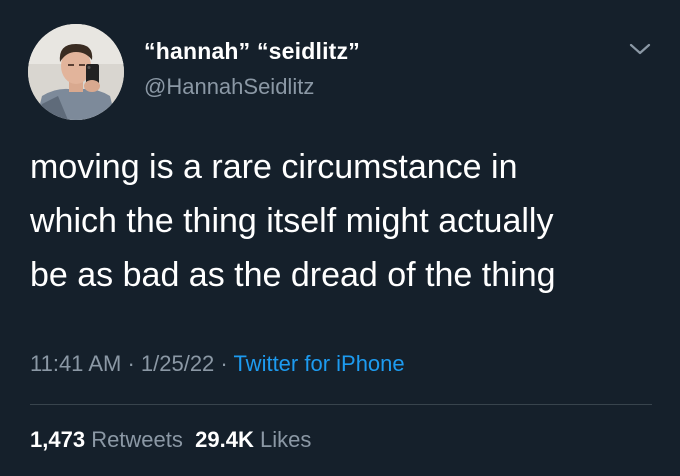  I want to click on avatar, so click(76, 72).